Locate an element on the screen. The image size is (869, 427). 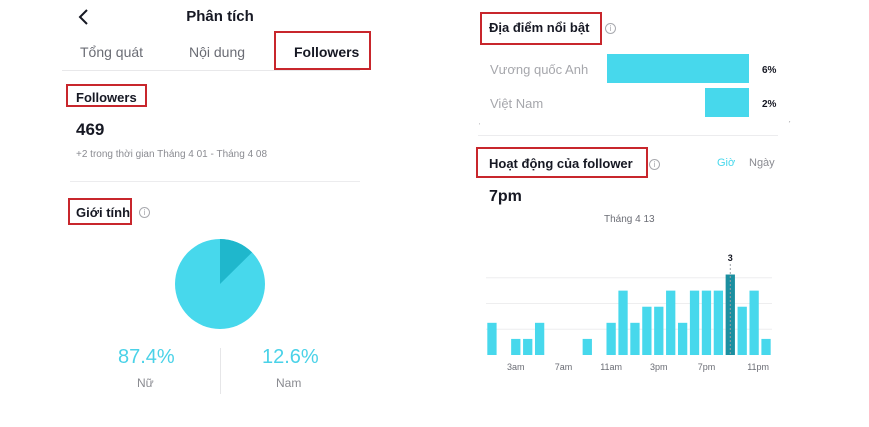
male-label: Nam is located at coordinates (289, 383).